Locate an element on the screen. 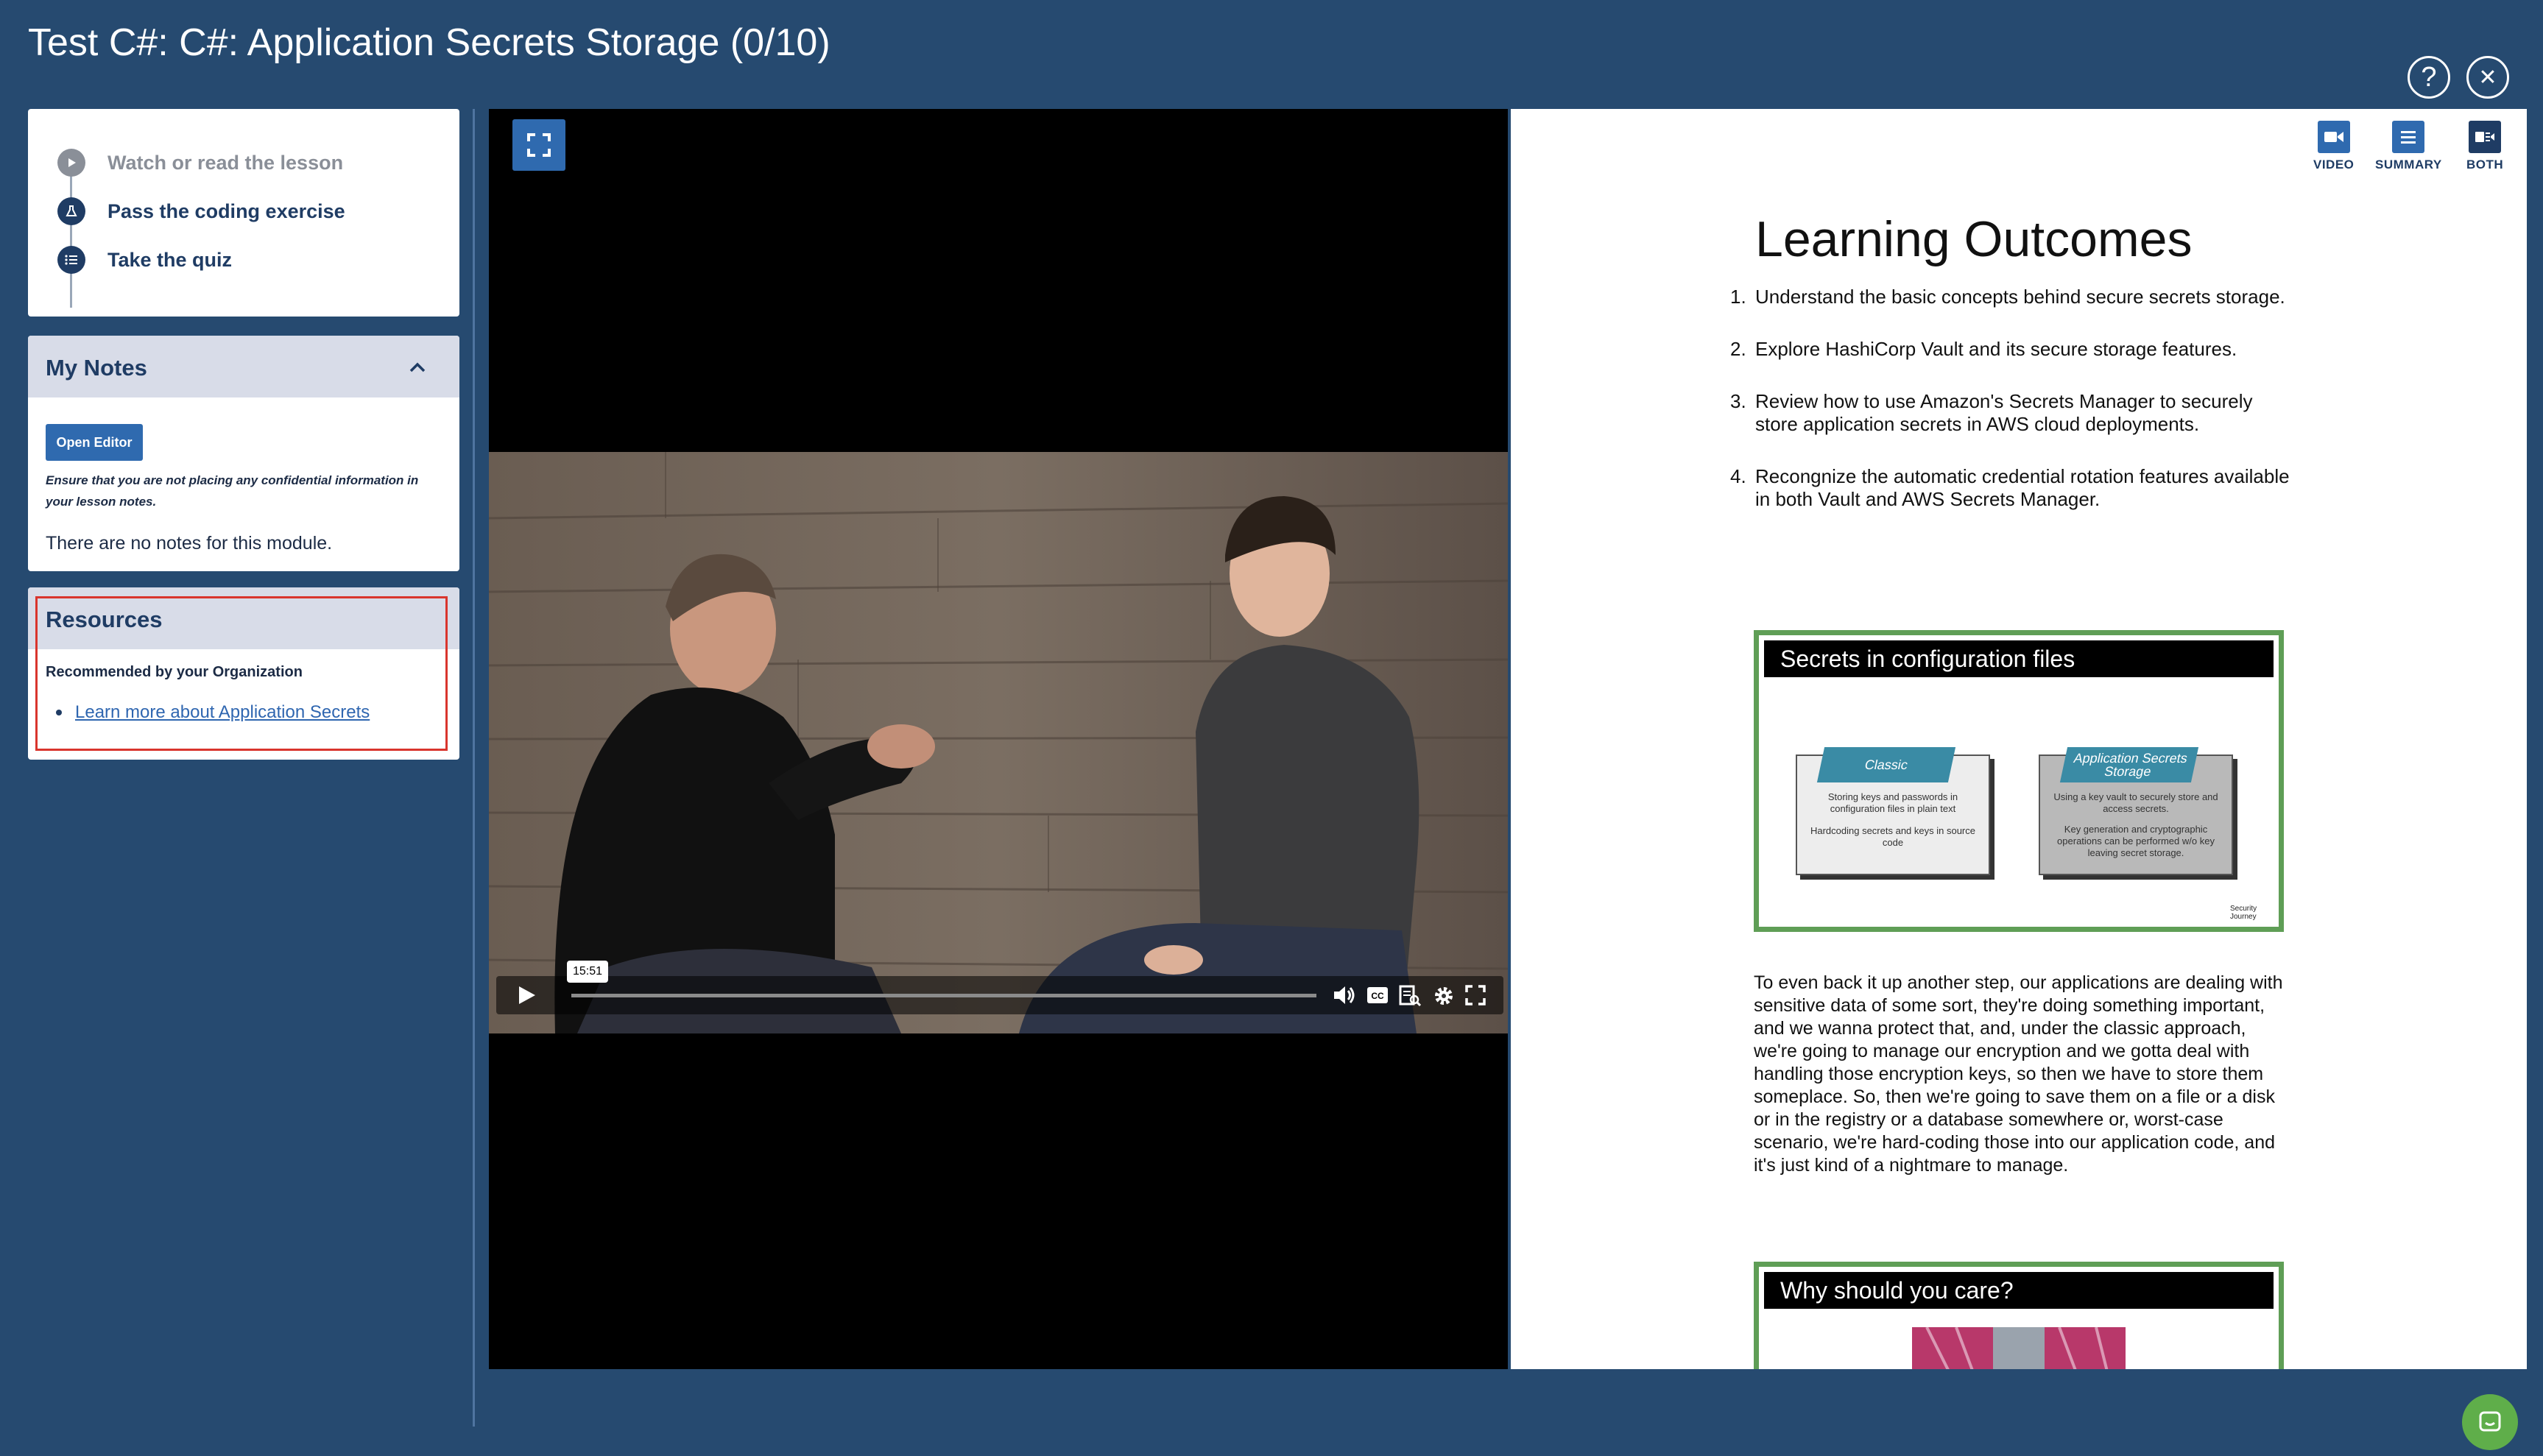 The width and height of the screenshot is (2543, 1456). expand-icon is located at coordinates (539, 145).